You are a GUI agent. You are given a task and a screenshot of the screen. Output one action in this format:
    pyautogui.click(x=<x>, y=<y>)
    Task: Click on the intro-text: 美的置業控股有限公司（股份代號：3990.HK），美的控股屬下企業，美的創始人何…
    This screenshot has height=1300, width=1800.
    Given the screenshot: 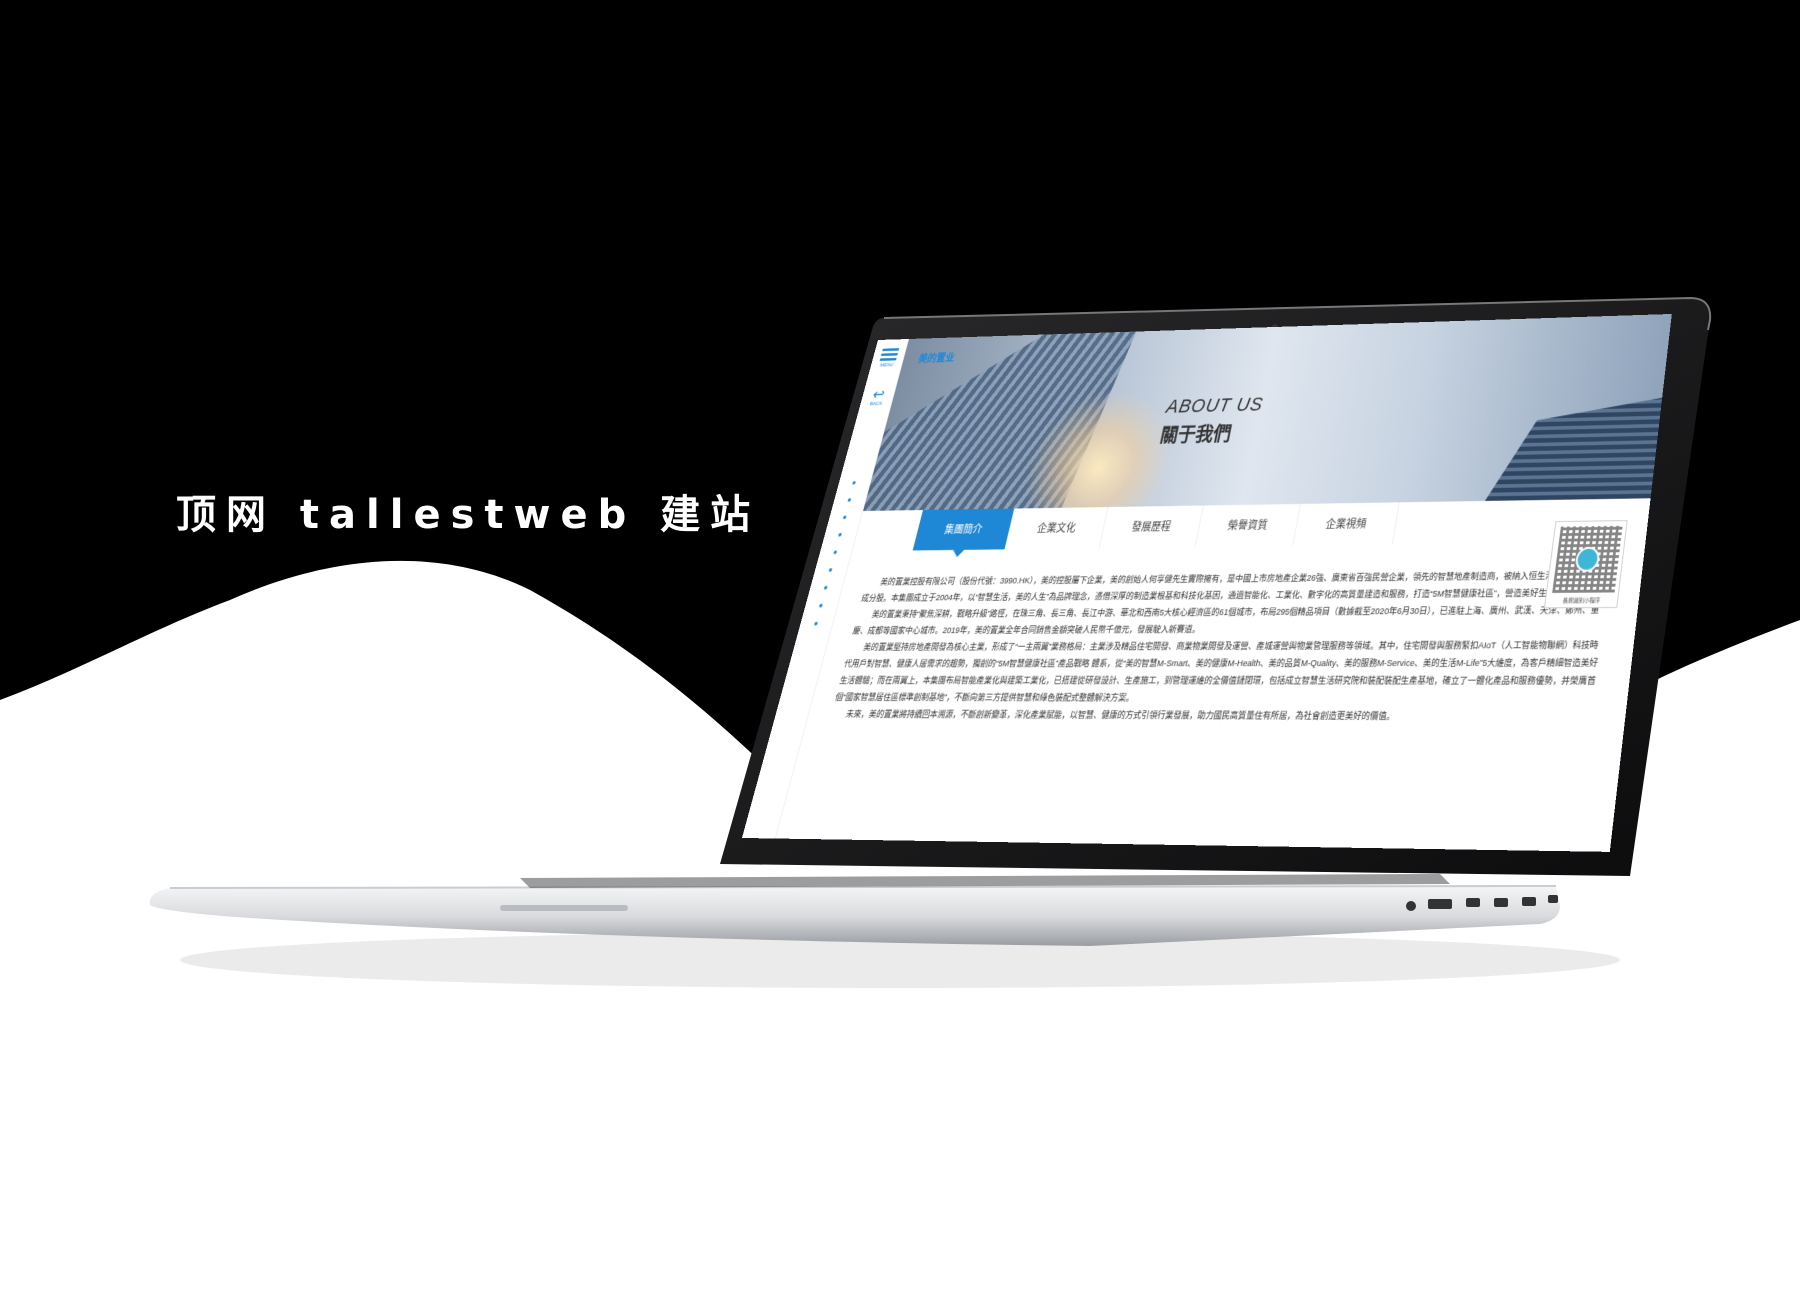 What is the action you would take?
    pyautogui.click(x=1222, y=647)
    